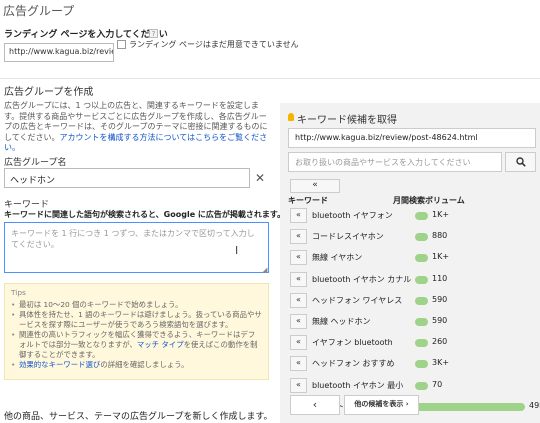  What do you see at coordinates (347, 120) in the screenshot?
I see `keyword-ideas-title: キーワード候補を取得` at bounding box center [347, 120].